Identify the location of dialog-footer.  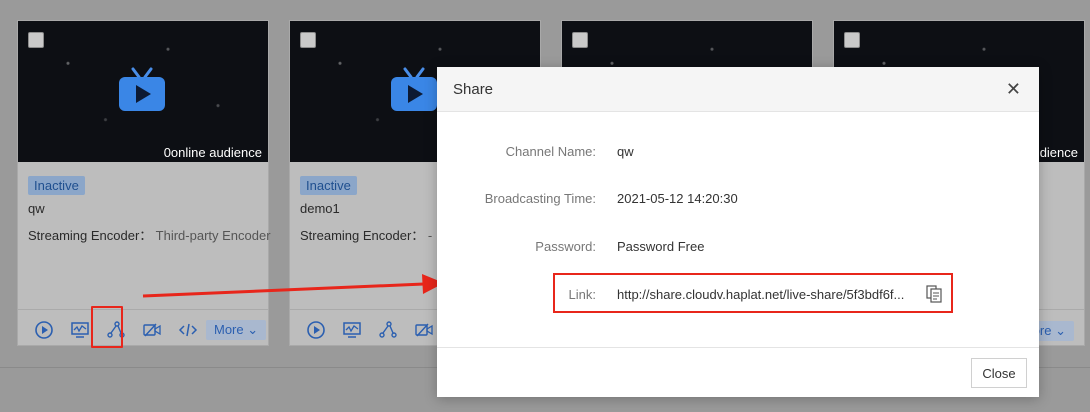
(738, 347).